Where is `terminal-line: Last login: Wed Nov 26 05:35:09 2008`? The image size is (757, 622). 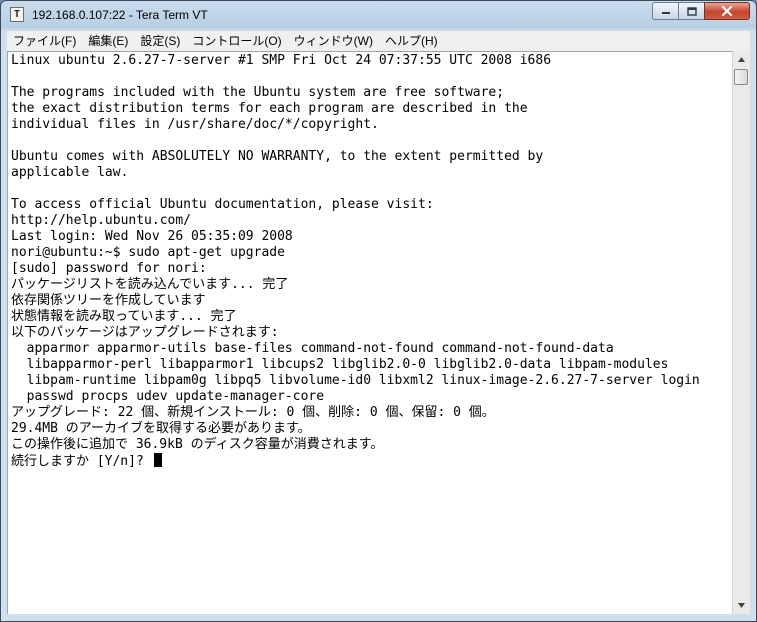 terminal-line: Last login: Wed Nov 26 05:35:09 2008 is located at coordinates (152, 236).